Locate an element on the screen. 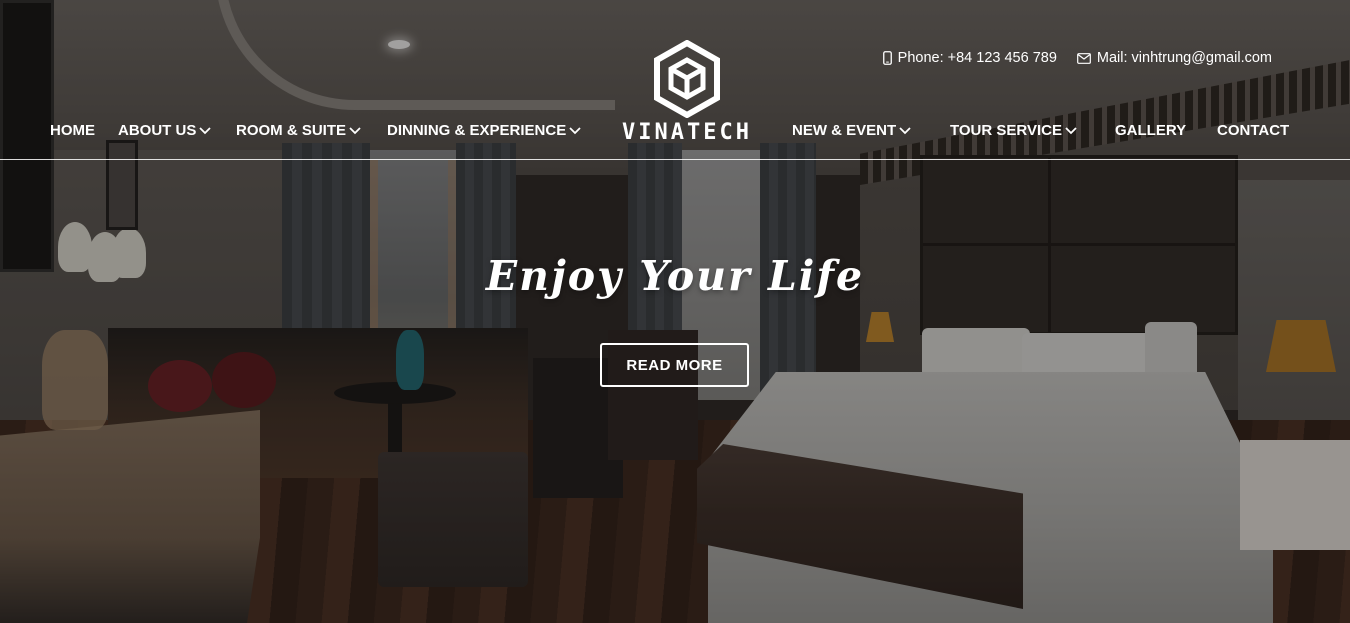  phone-contact: Phone: +84 123 456 789 is located at coordinates (969, 58).